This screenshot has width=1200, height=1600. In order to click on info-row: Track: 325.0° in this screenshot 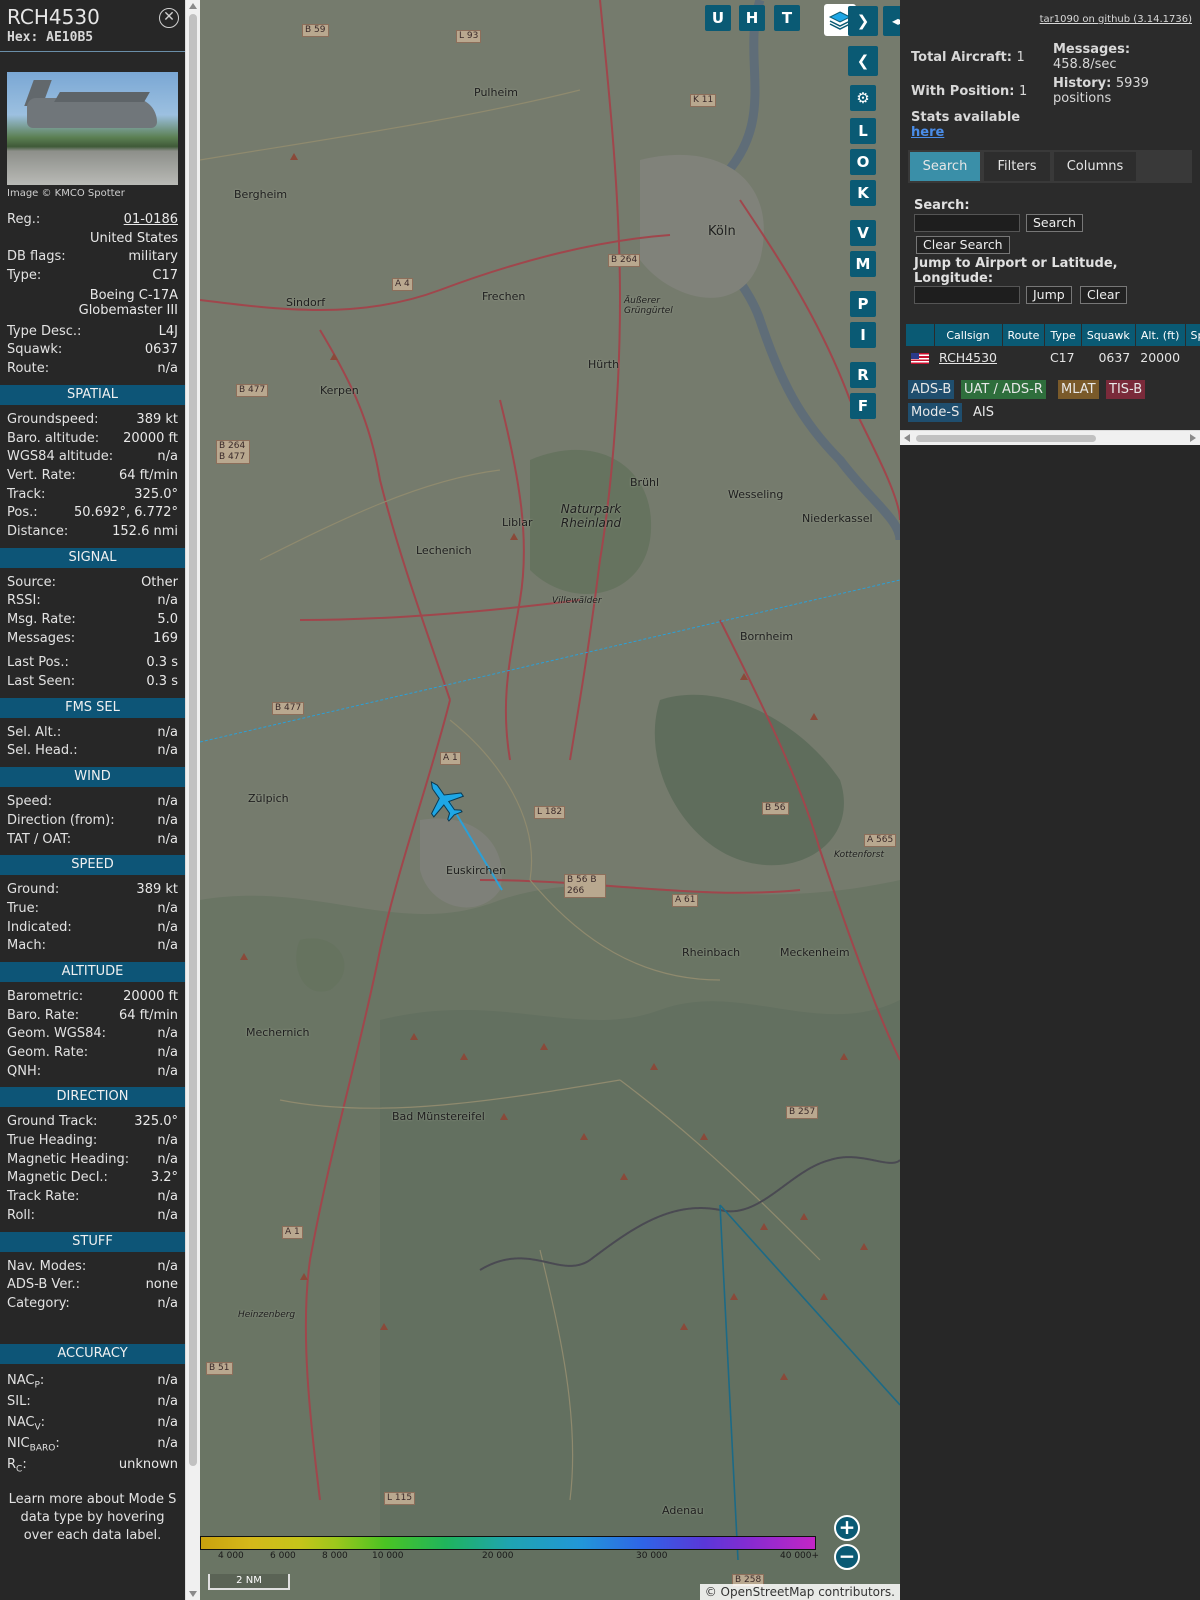, I will do `click(92, 494)`.